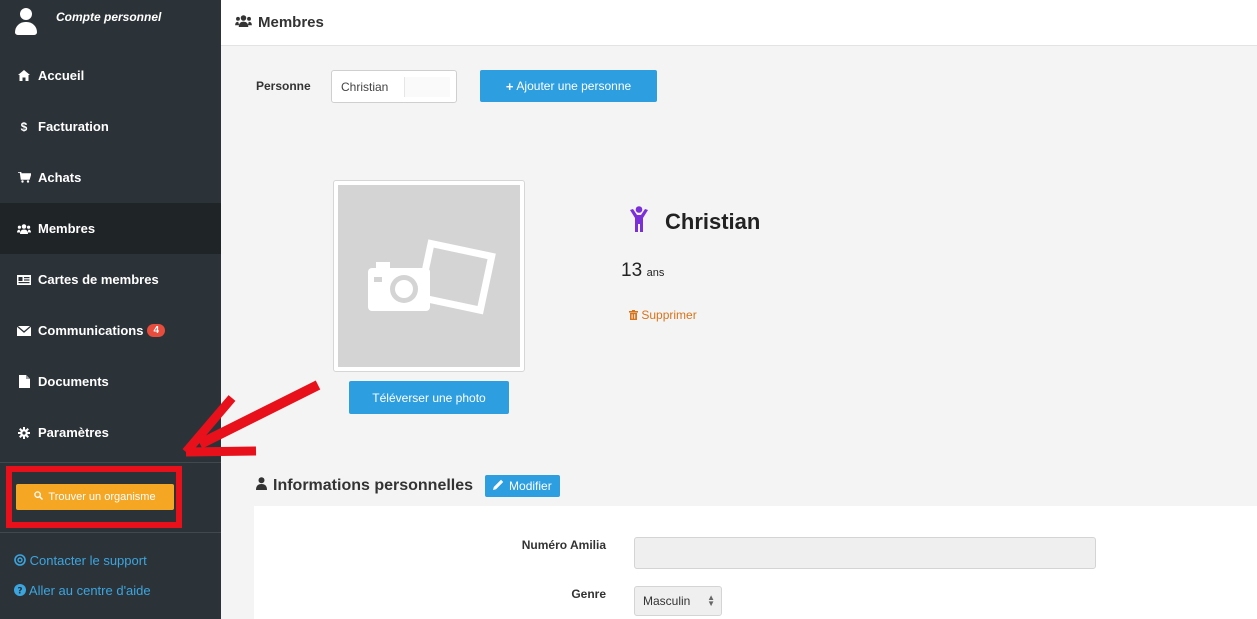 Image resolution: width=1257 pixels, height=619 pixels. What do you see at coordinates (530, 486) in the screenshot?
I see `edit-label: Modifier` at bounding box center [530, 486].